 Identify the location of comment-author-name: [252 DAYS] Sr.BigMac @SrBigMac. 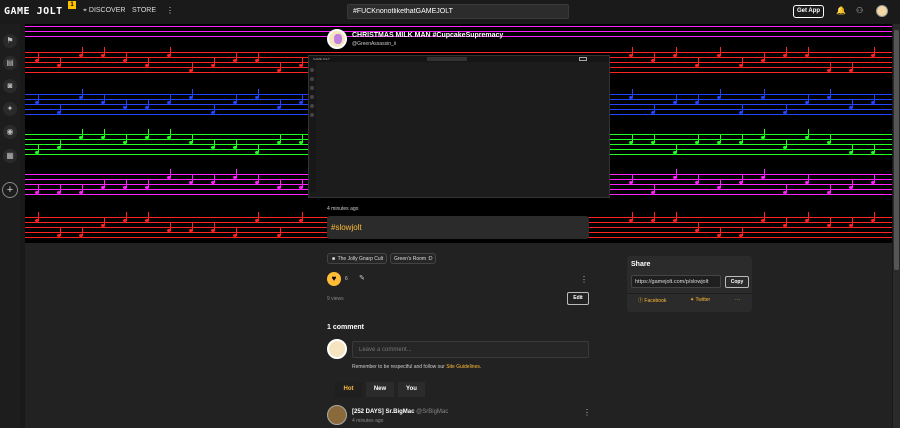
(400, 412).